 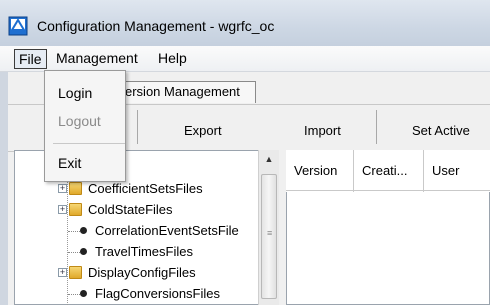 What do you see at coordinates (457, 171) in the screenshot?
I see `column-header-user: User` at bounding box center [457, 171].